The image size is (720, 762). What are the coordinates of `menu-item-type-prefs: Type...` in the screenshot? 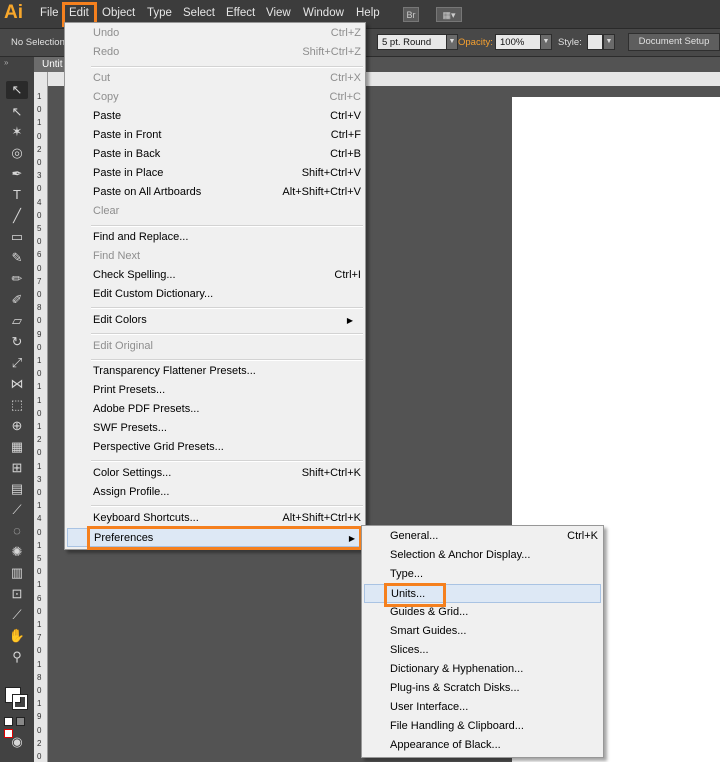 It's located at (494, 574).